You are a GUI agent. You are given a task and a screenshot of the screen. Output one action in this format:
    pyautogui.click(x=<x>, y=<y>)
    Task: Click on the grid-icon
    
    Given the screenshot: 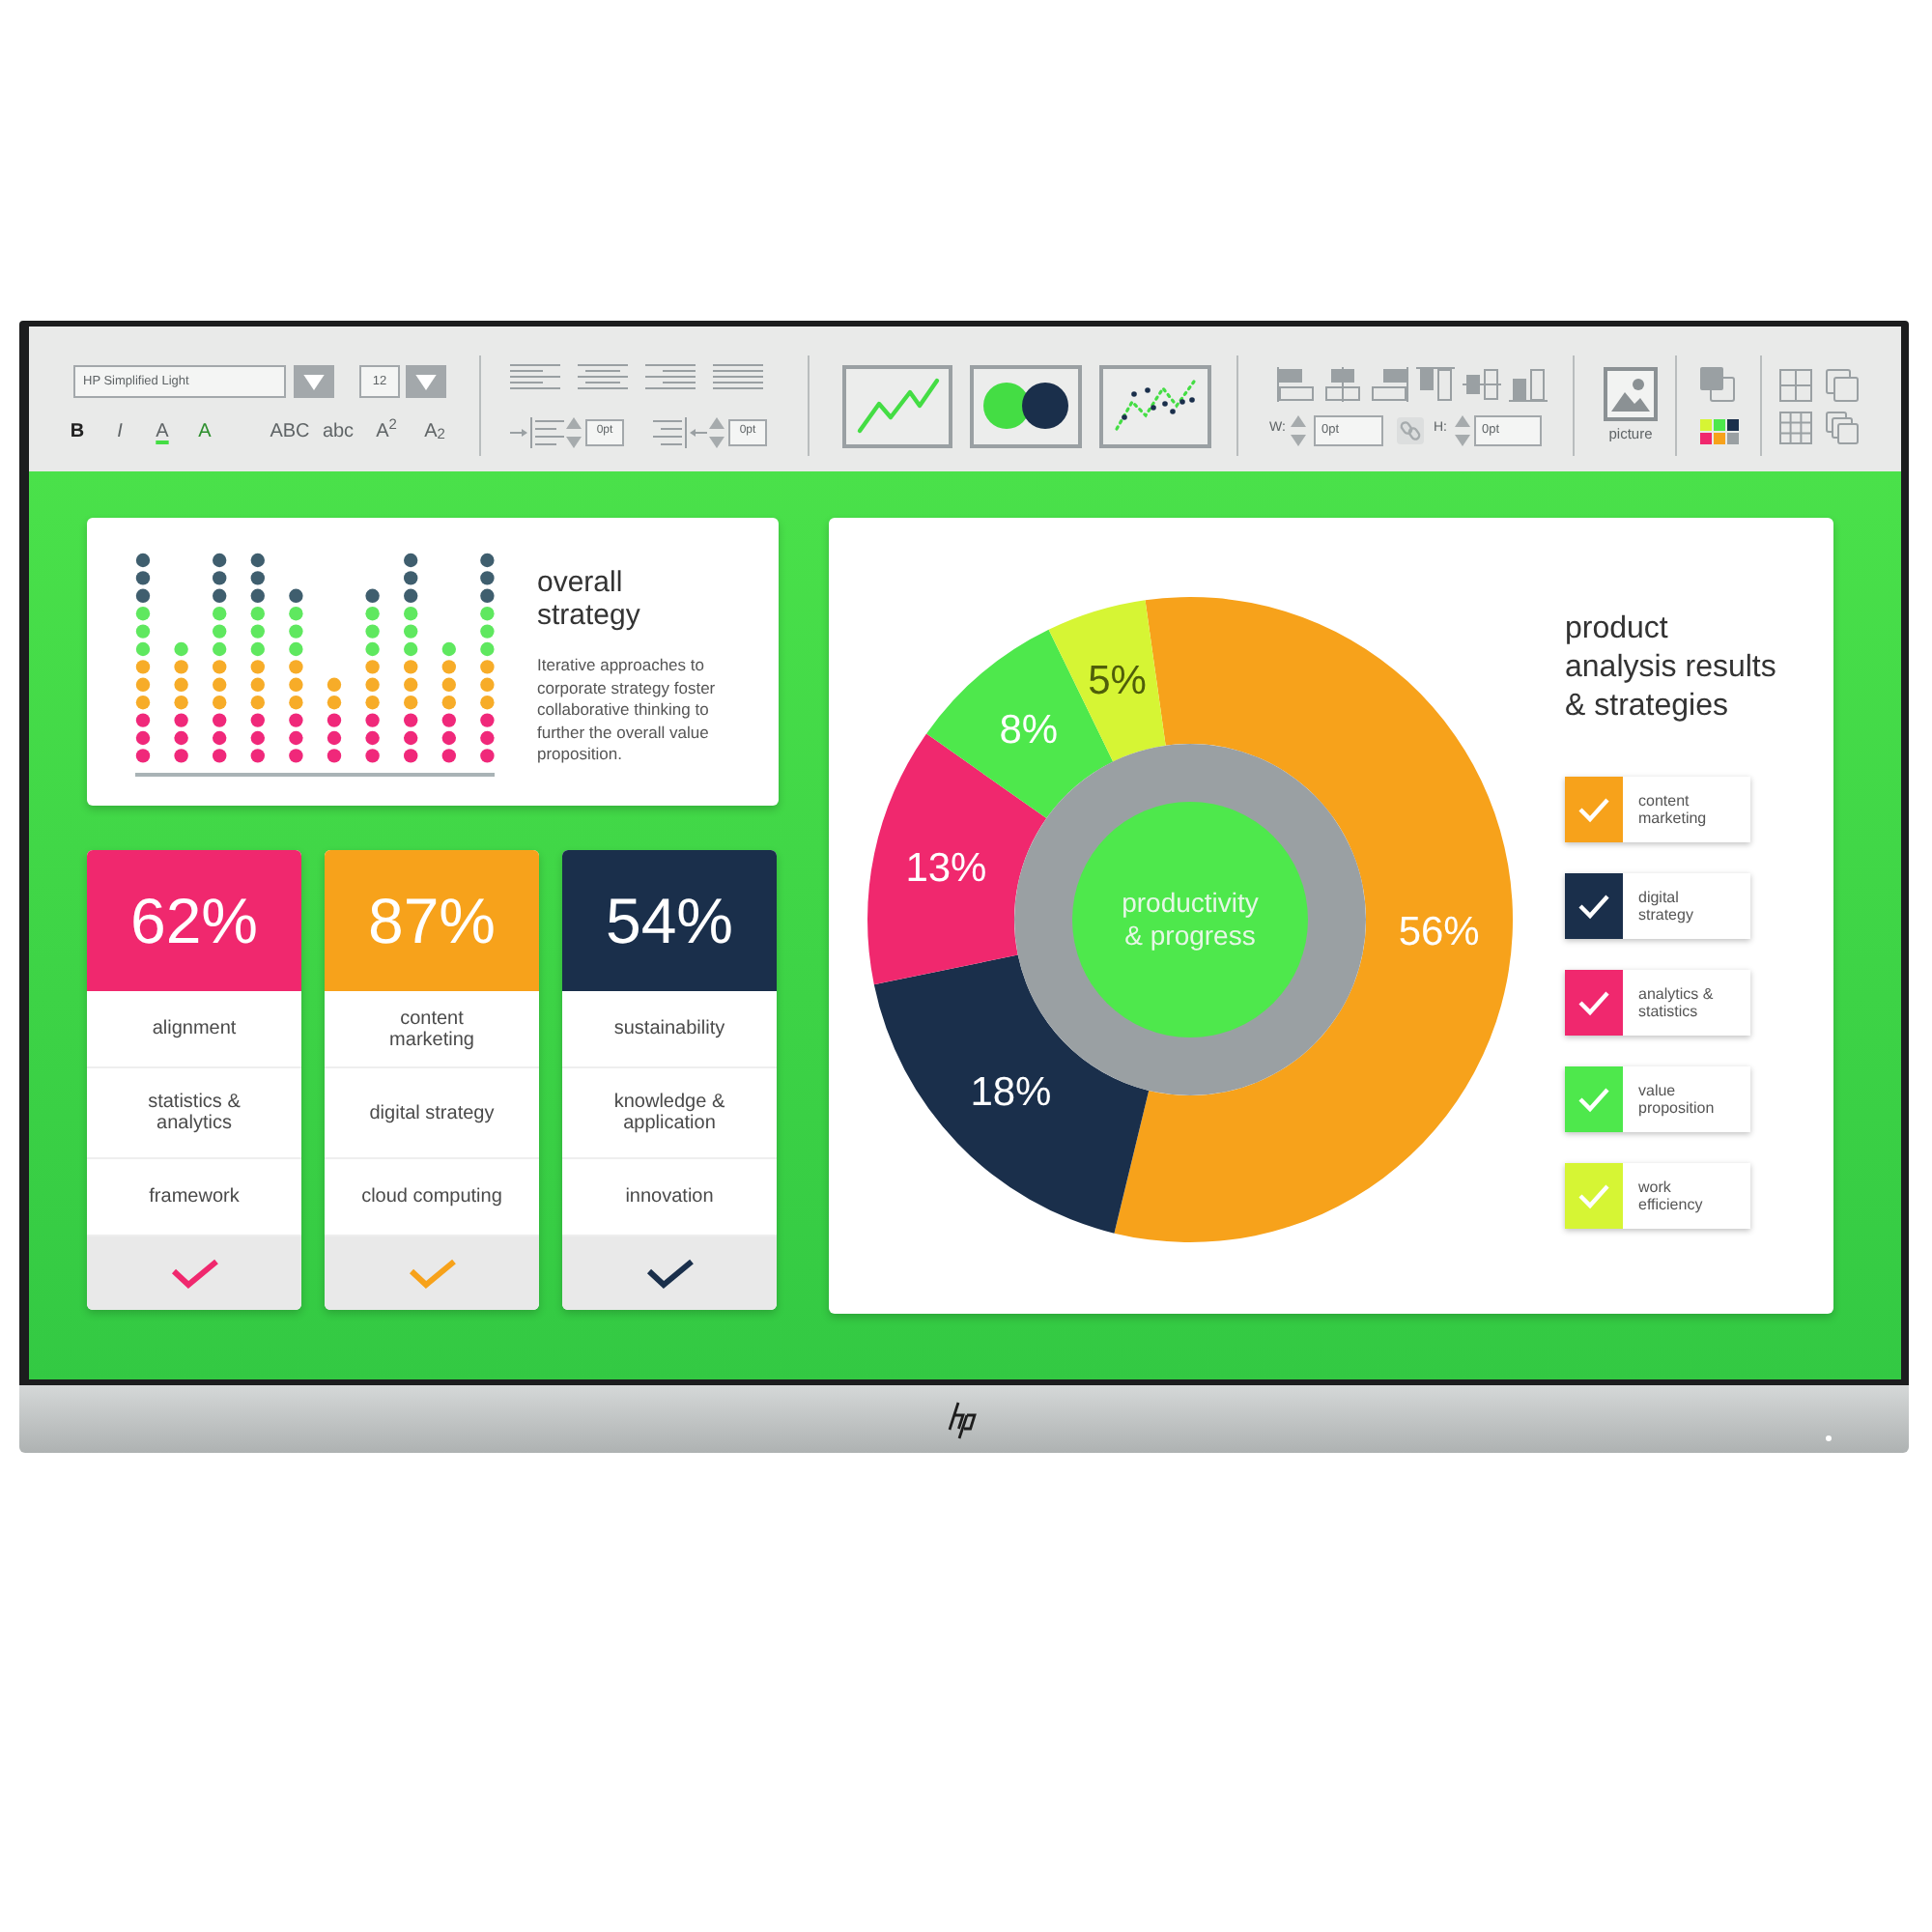 What is the action you would take?
    pyautogui.click(x=1795, y=384)
    